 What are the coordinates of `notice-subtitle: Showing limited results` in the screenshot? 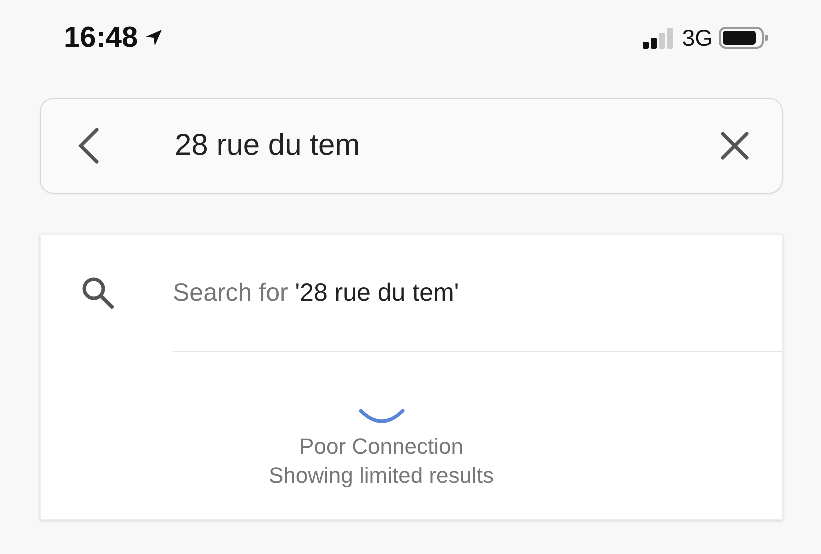 It's located at (381, 476).